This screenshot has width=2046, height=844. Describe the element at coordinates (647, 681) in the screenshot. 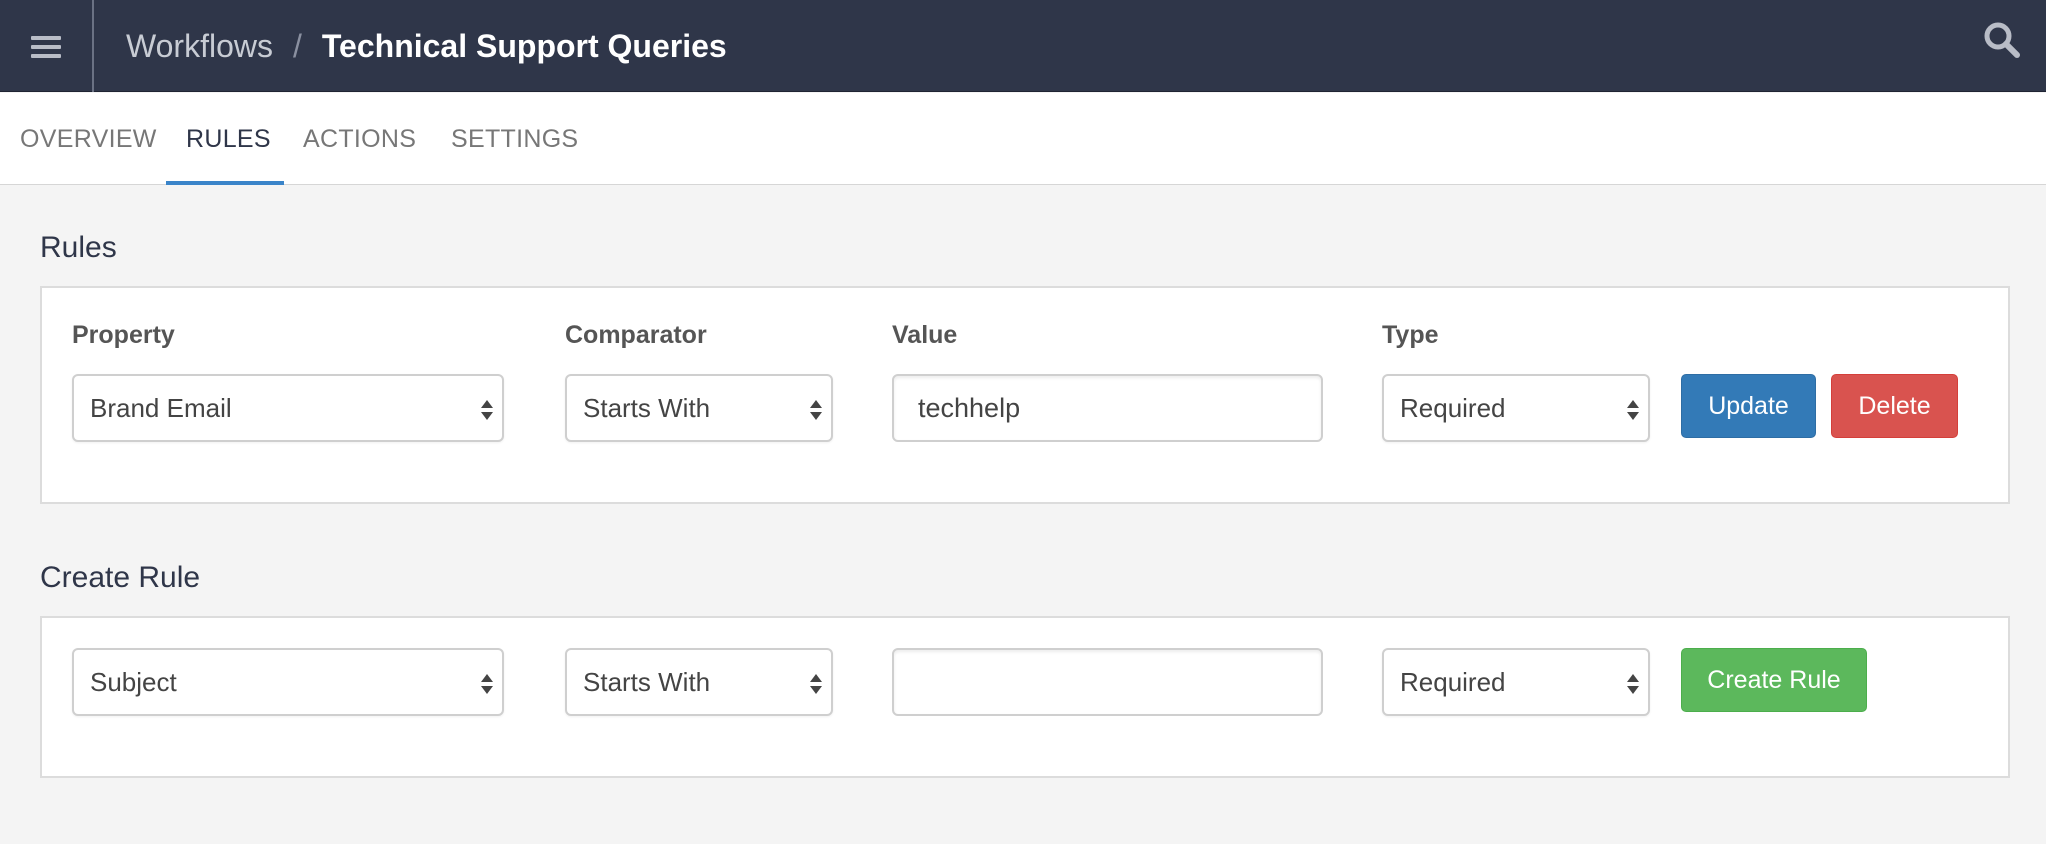

I see `new-rule-comparator-value: Starts With` at that location.